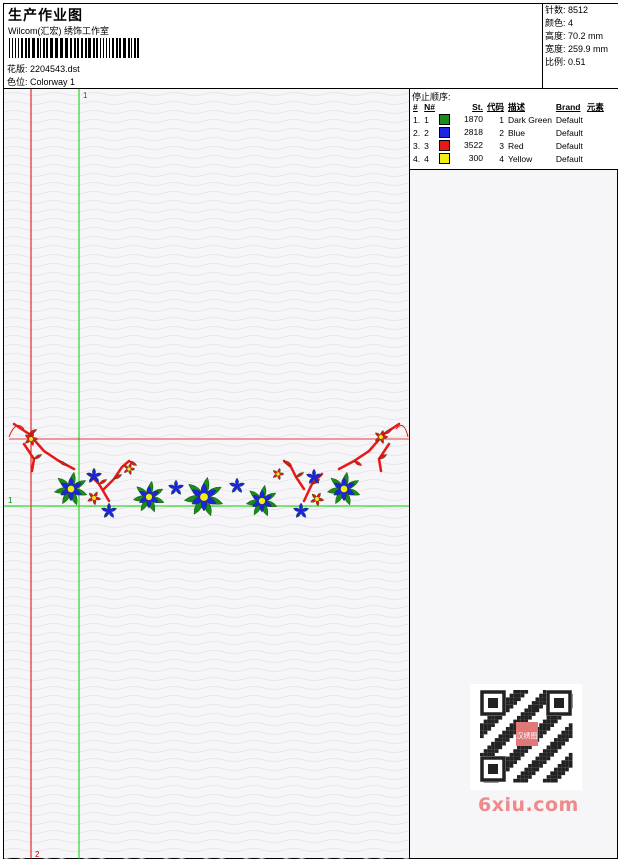 This screenshot has width=620, height=861. Describe the element at coordinates (426, 132) in the screenshot. I see `row-needle: 2` at that location.